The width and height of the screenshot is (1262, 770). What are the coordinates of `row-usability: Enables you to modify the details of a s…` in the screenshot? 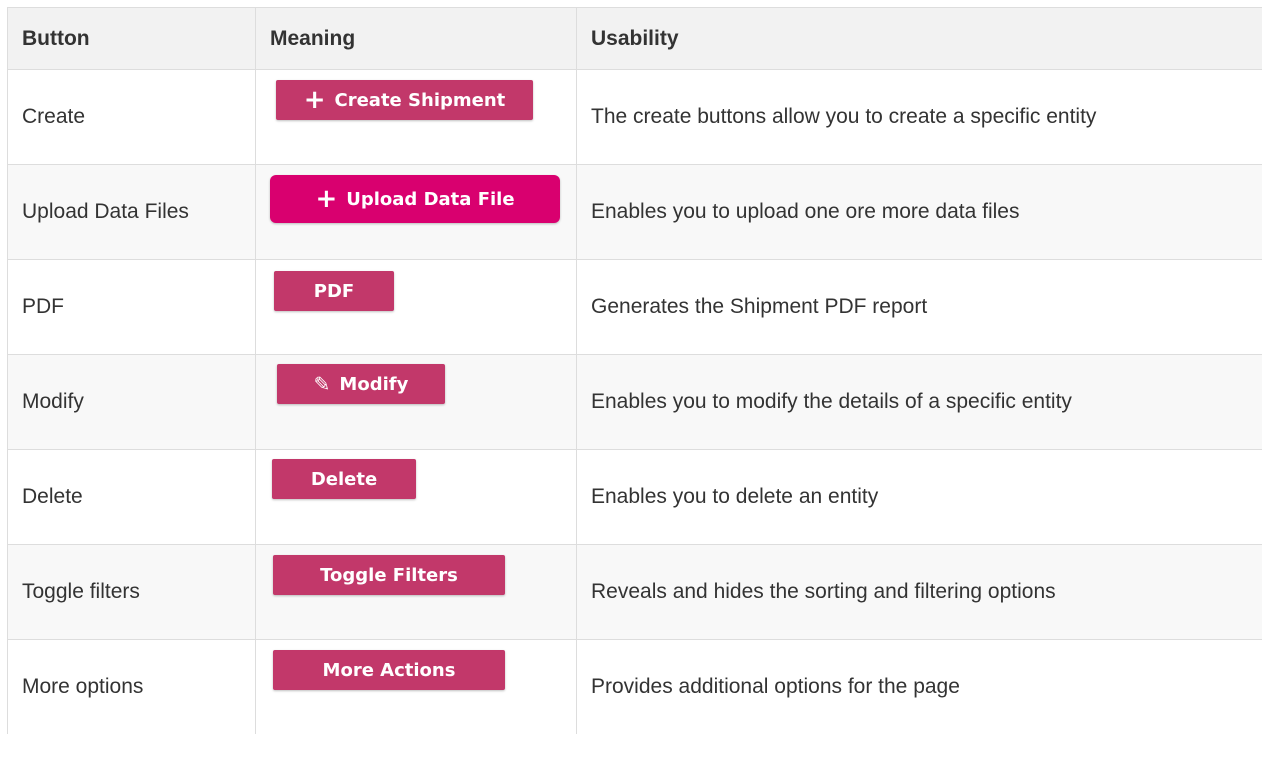 It's located at (919, 402).